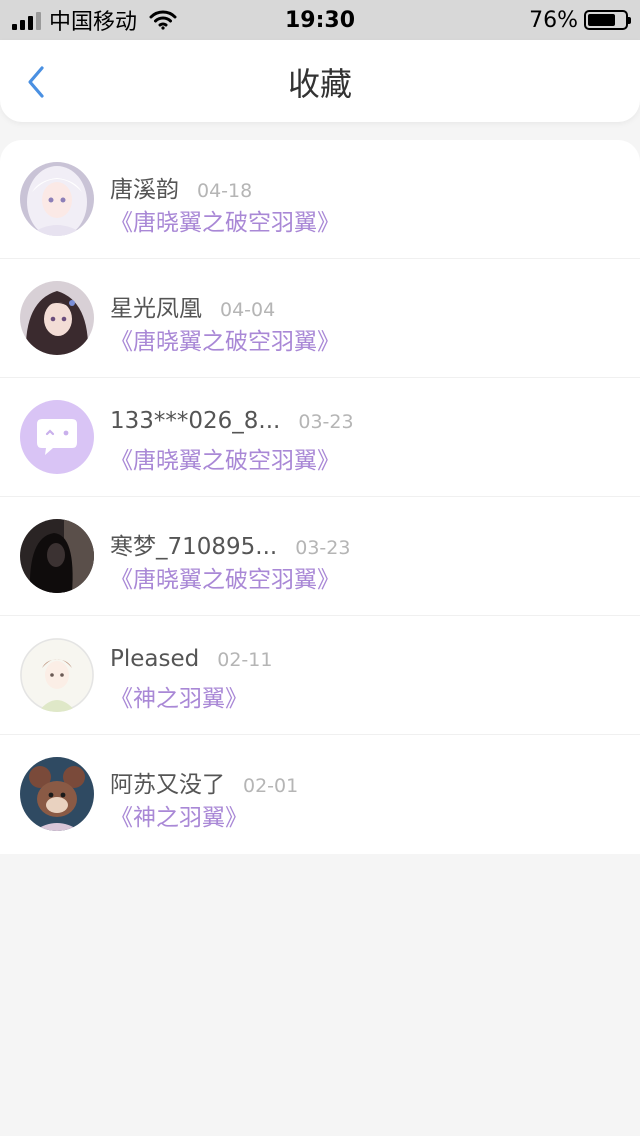  What do you see at coordinates (602, 20) in the screenshot?
I see `battery-level-fill` at bounding box center [602, 20].